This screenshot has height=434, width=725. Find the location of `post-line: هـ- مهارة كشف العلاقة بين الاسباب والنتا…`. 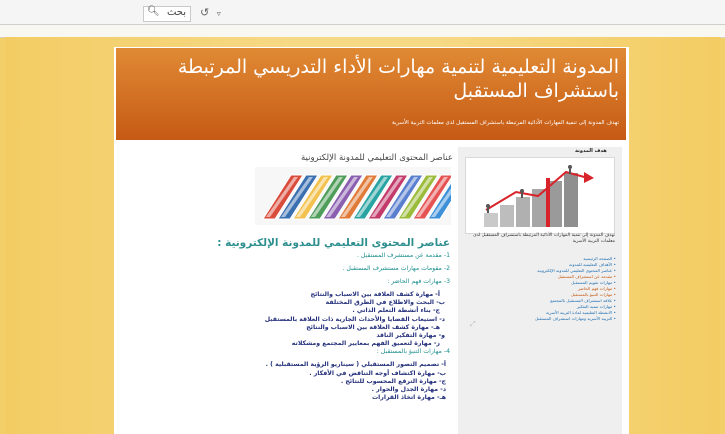

post-line: هـ- مهارة كشف العلاقة بين الاسباب والنتا… is located at coordinates (373, 327).